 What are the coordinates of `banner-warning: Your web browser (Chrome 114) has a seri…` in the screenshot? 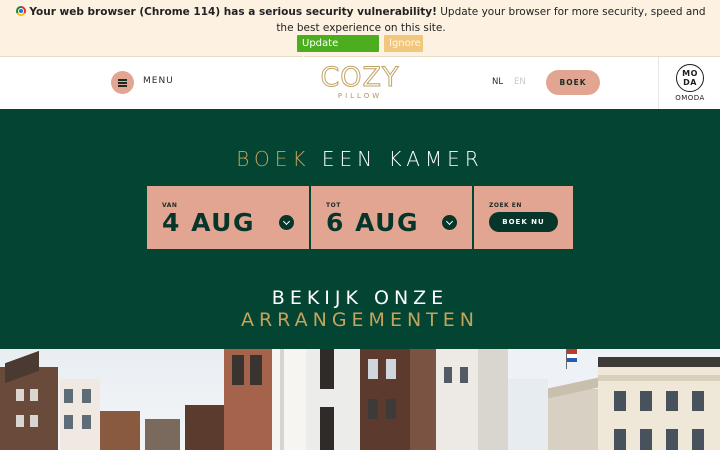 It's located at (233, 12).